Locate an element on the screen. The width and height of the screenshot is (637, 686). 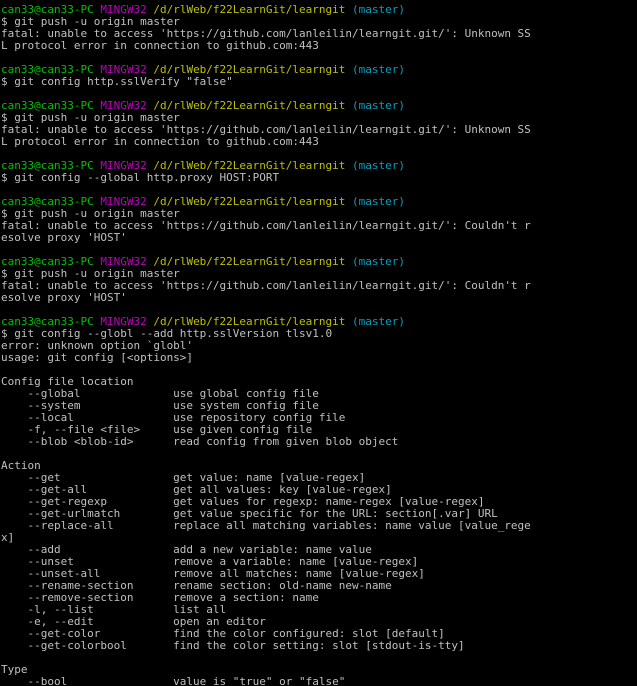
output-line: usage: git config [<options>] is located at coordinates (97, 357).